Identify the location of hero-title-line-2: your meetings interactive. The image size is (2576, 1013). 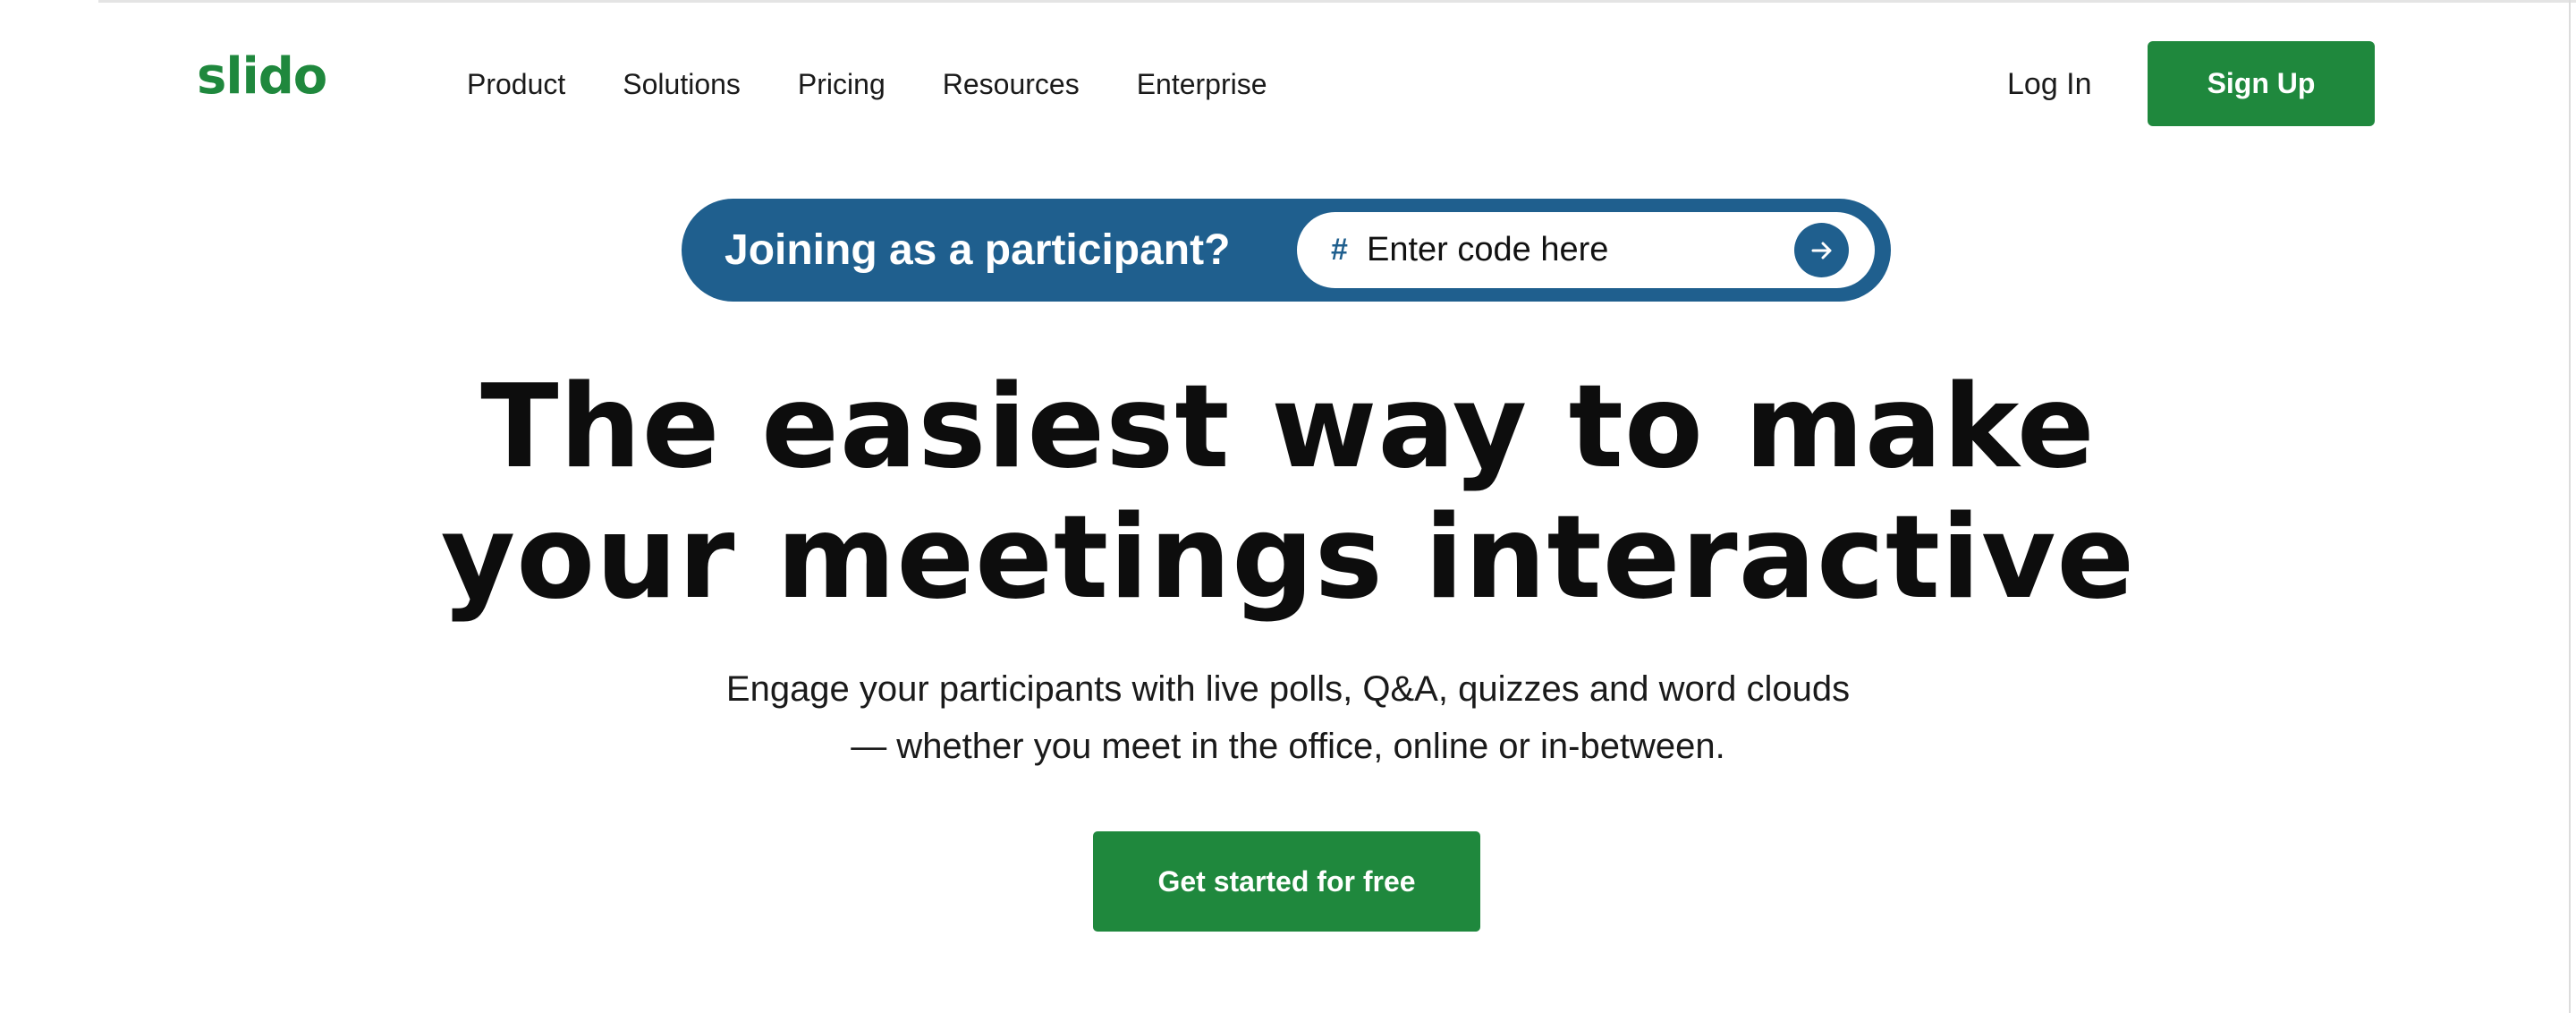
(1288, 558).